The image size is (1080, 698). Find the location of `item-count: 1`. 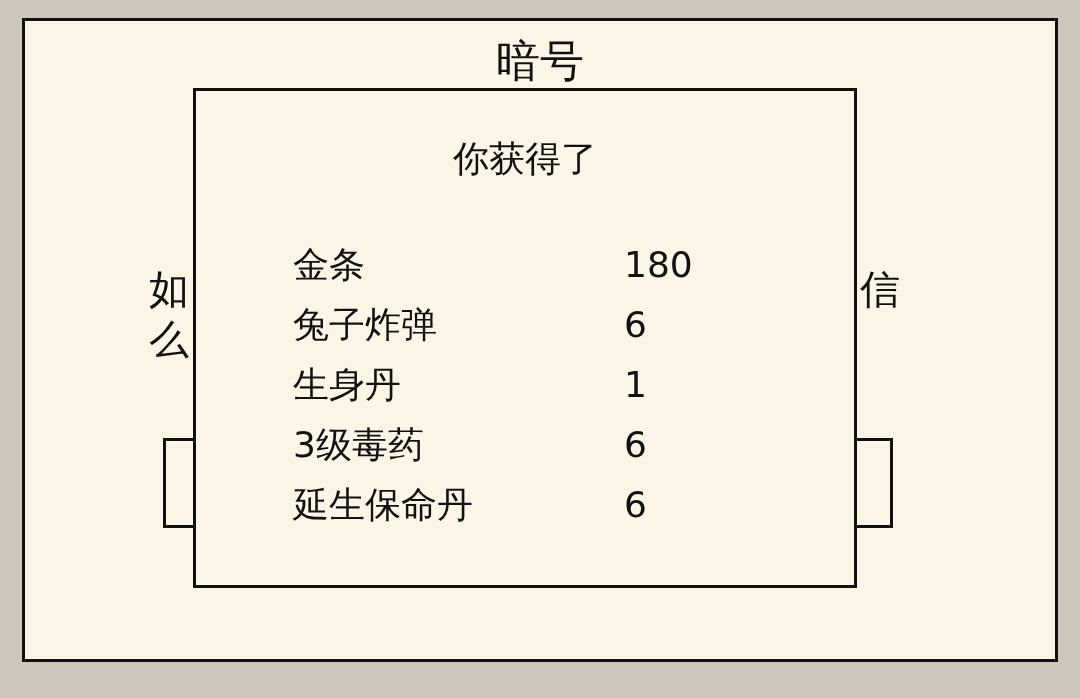

item-count: 1 is located at coordinates (635, 385).